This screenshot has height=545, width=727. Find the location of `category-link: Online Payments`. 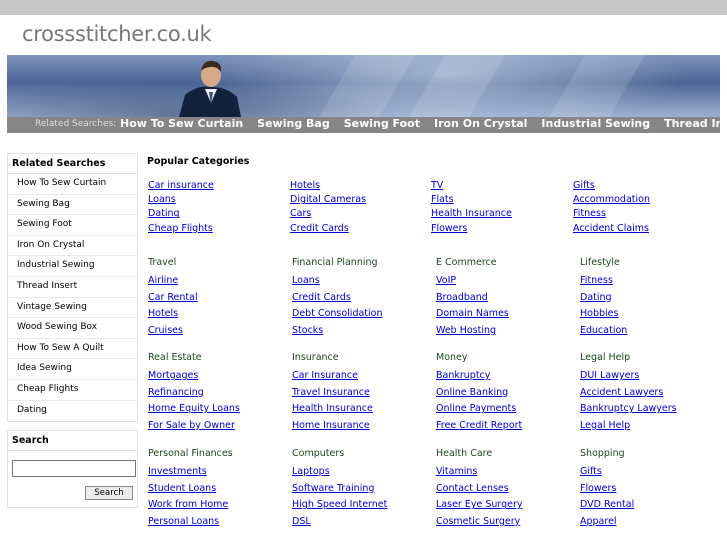

category-link: Online Payments is located at coordinates (508, 411).